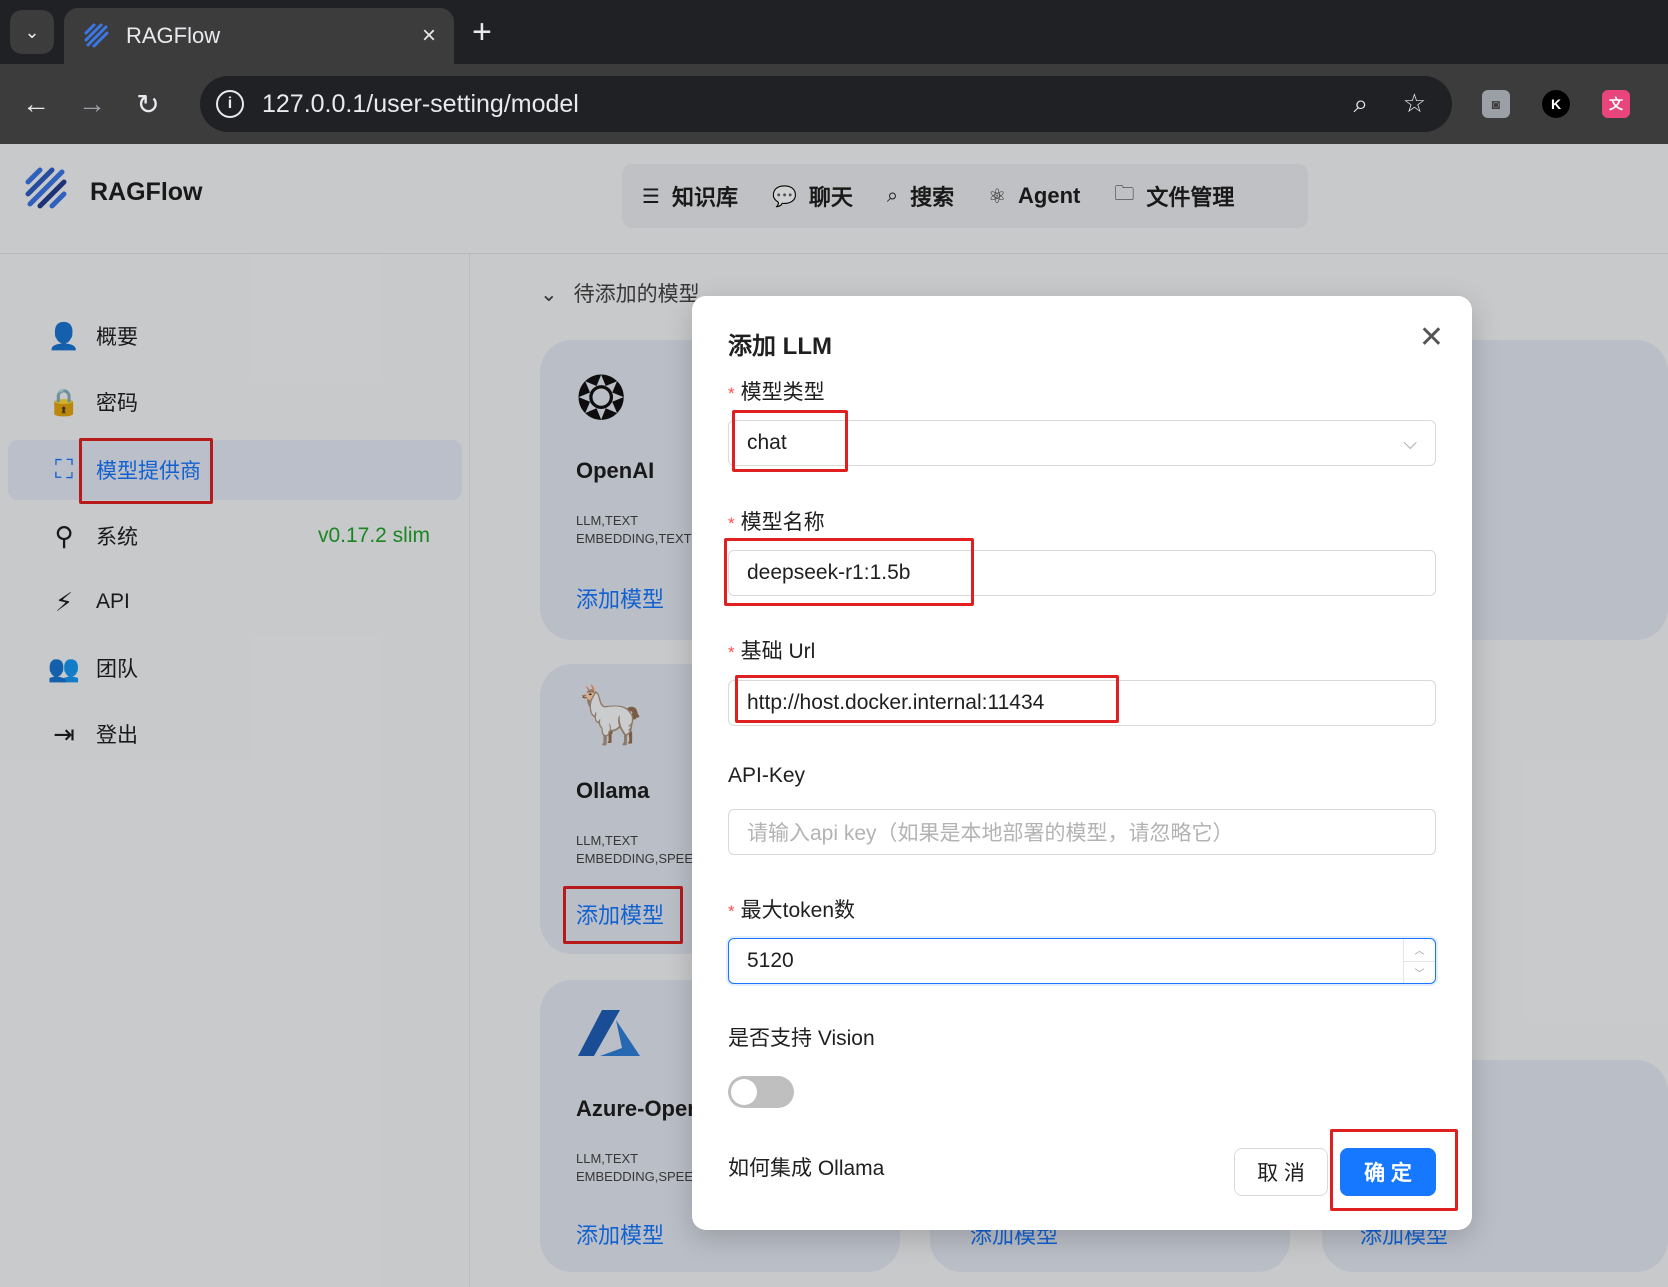 This screenshot has width=1668, height=1287. What do you see at coordinates (801, 1038) in the screenshot?
I see `vision-label: 是否支持 Vision` at bounding box center [801, 1038].